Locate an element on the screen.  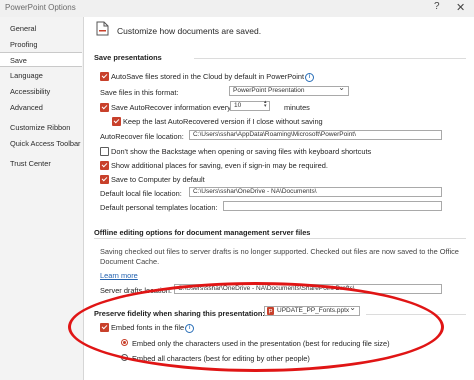
document-save-icon is located at coordinates (102, 29).